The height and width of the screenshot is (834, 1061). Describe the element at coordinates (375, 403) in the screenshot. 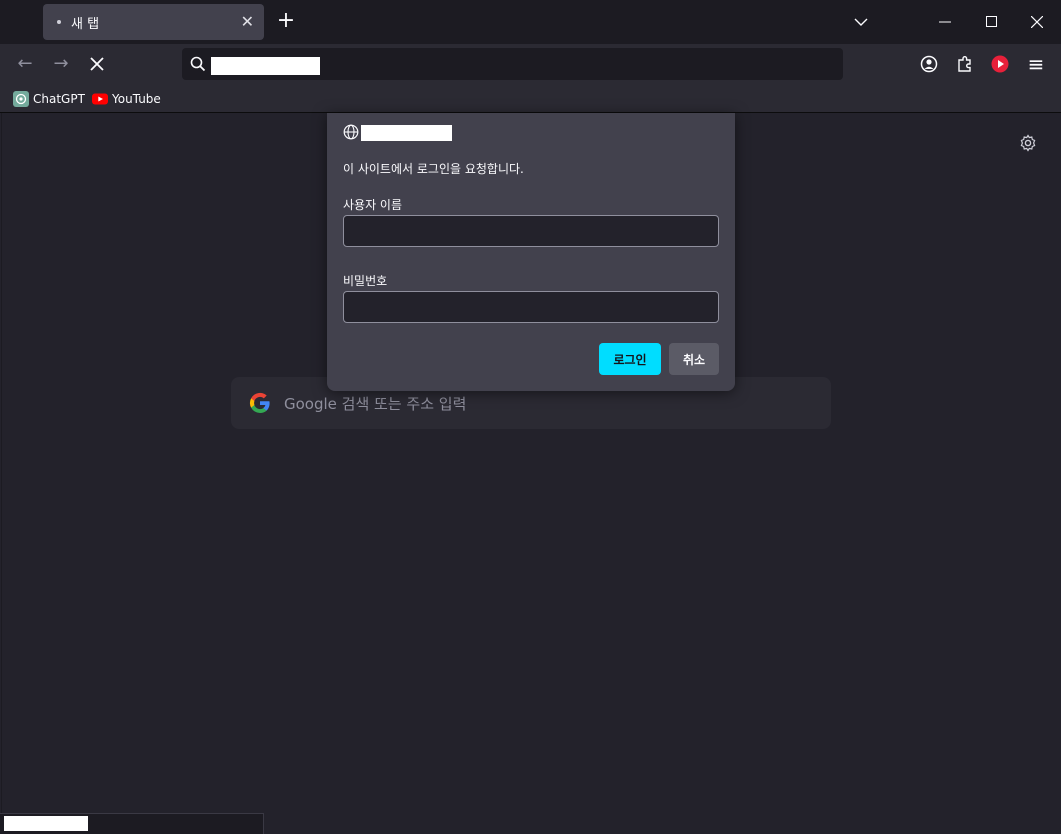

I see `search-placeholder: Google 검색 또는 주소 입력` at that location.